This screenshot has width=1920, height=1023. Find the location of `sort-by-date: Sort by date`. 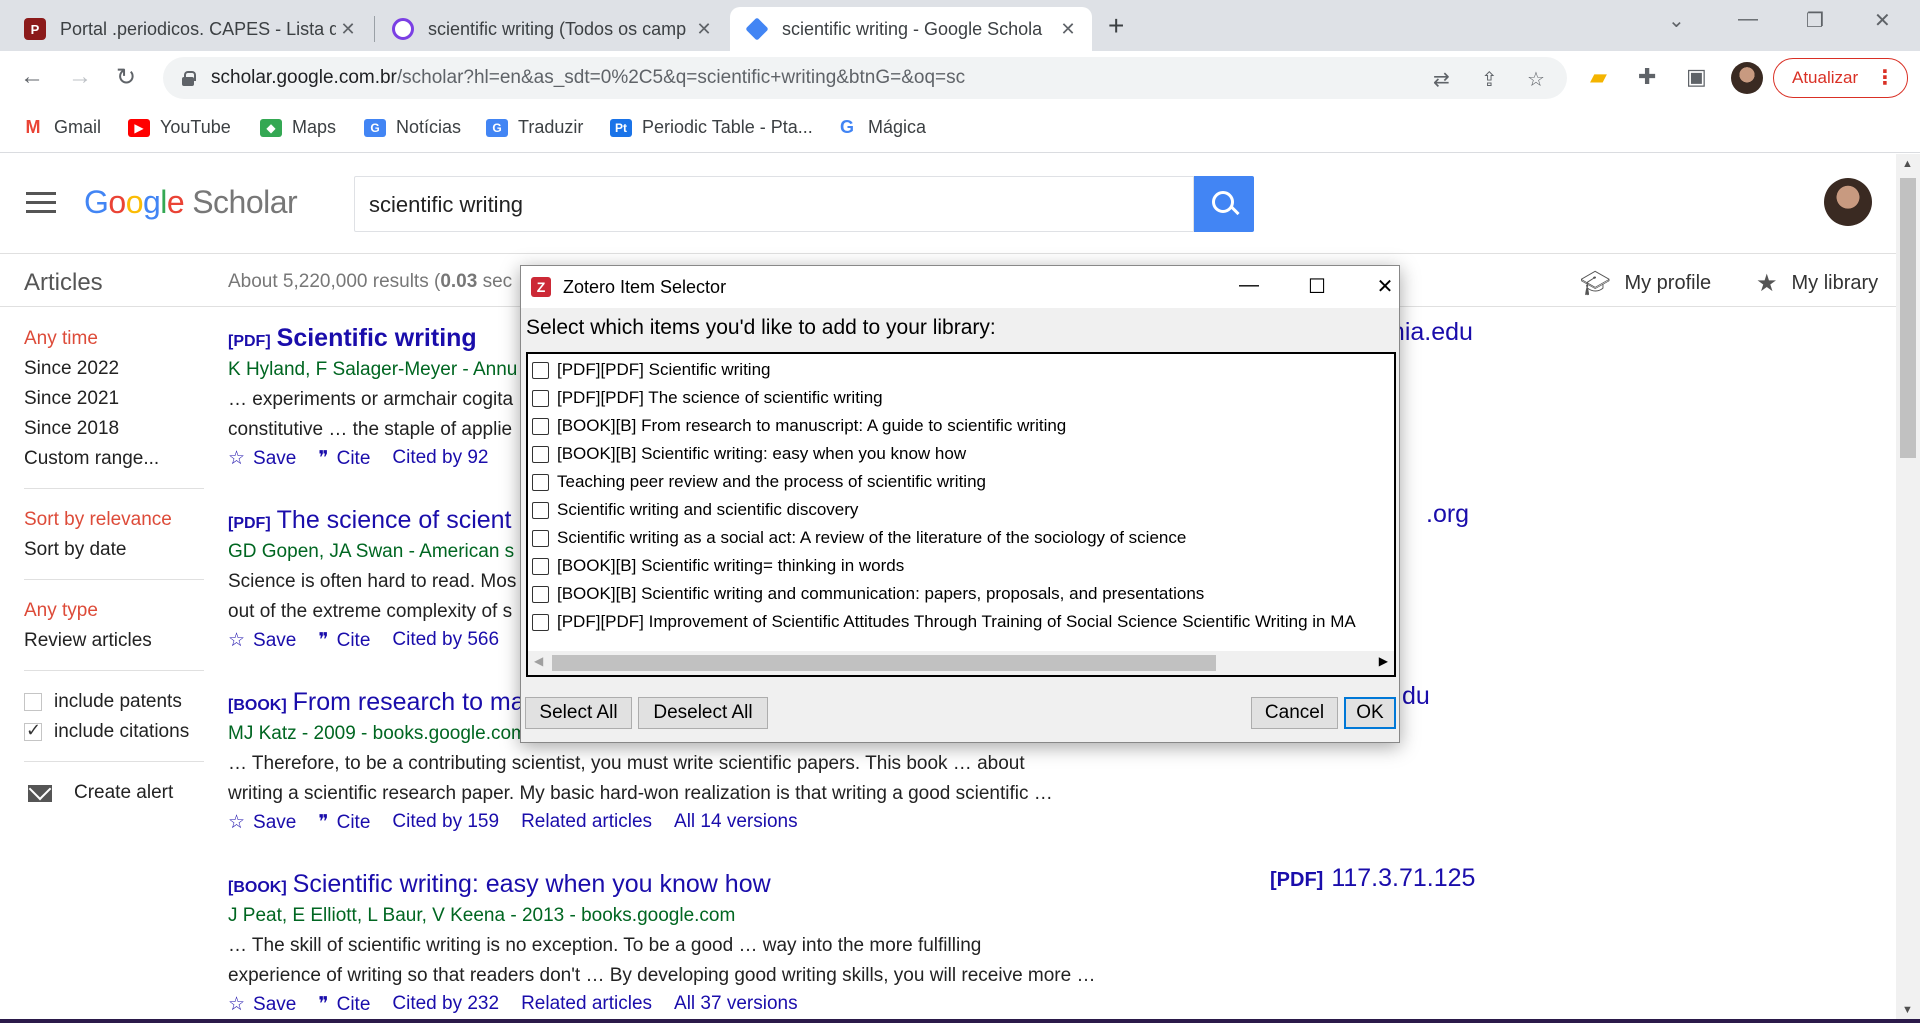

sort-by-date: Sort by date is located at coordinates (114, 550).